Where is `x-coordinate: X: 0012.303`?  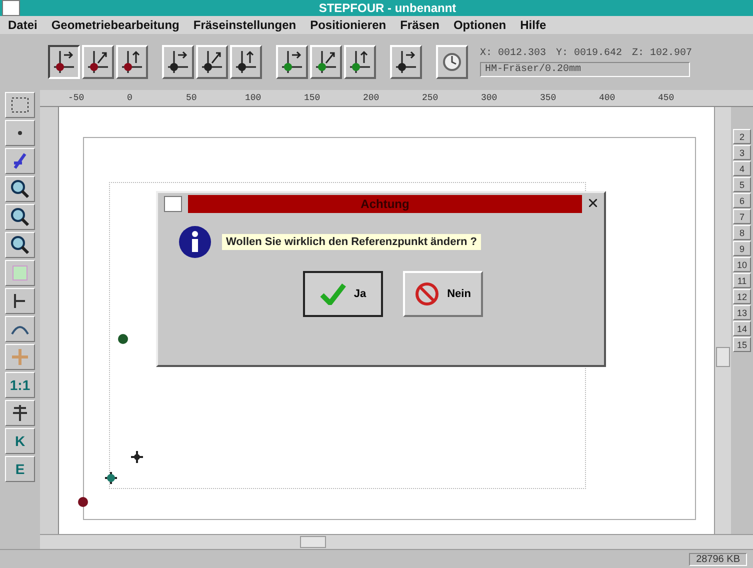 x-coordinate: X: 0012.303 is located at coordinates (513, 53).